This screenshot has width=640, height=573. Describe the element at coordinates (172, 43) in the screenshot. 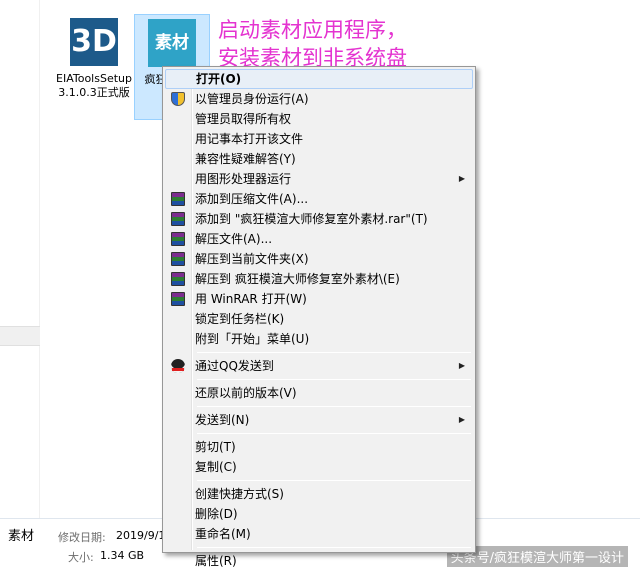

I see `sucai-app-icon: 素材` at that location.